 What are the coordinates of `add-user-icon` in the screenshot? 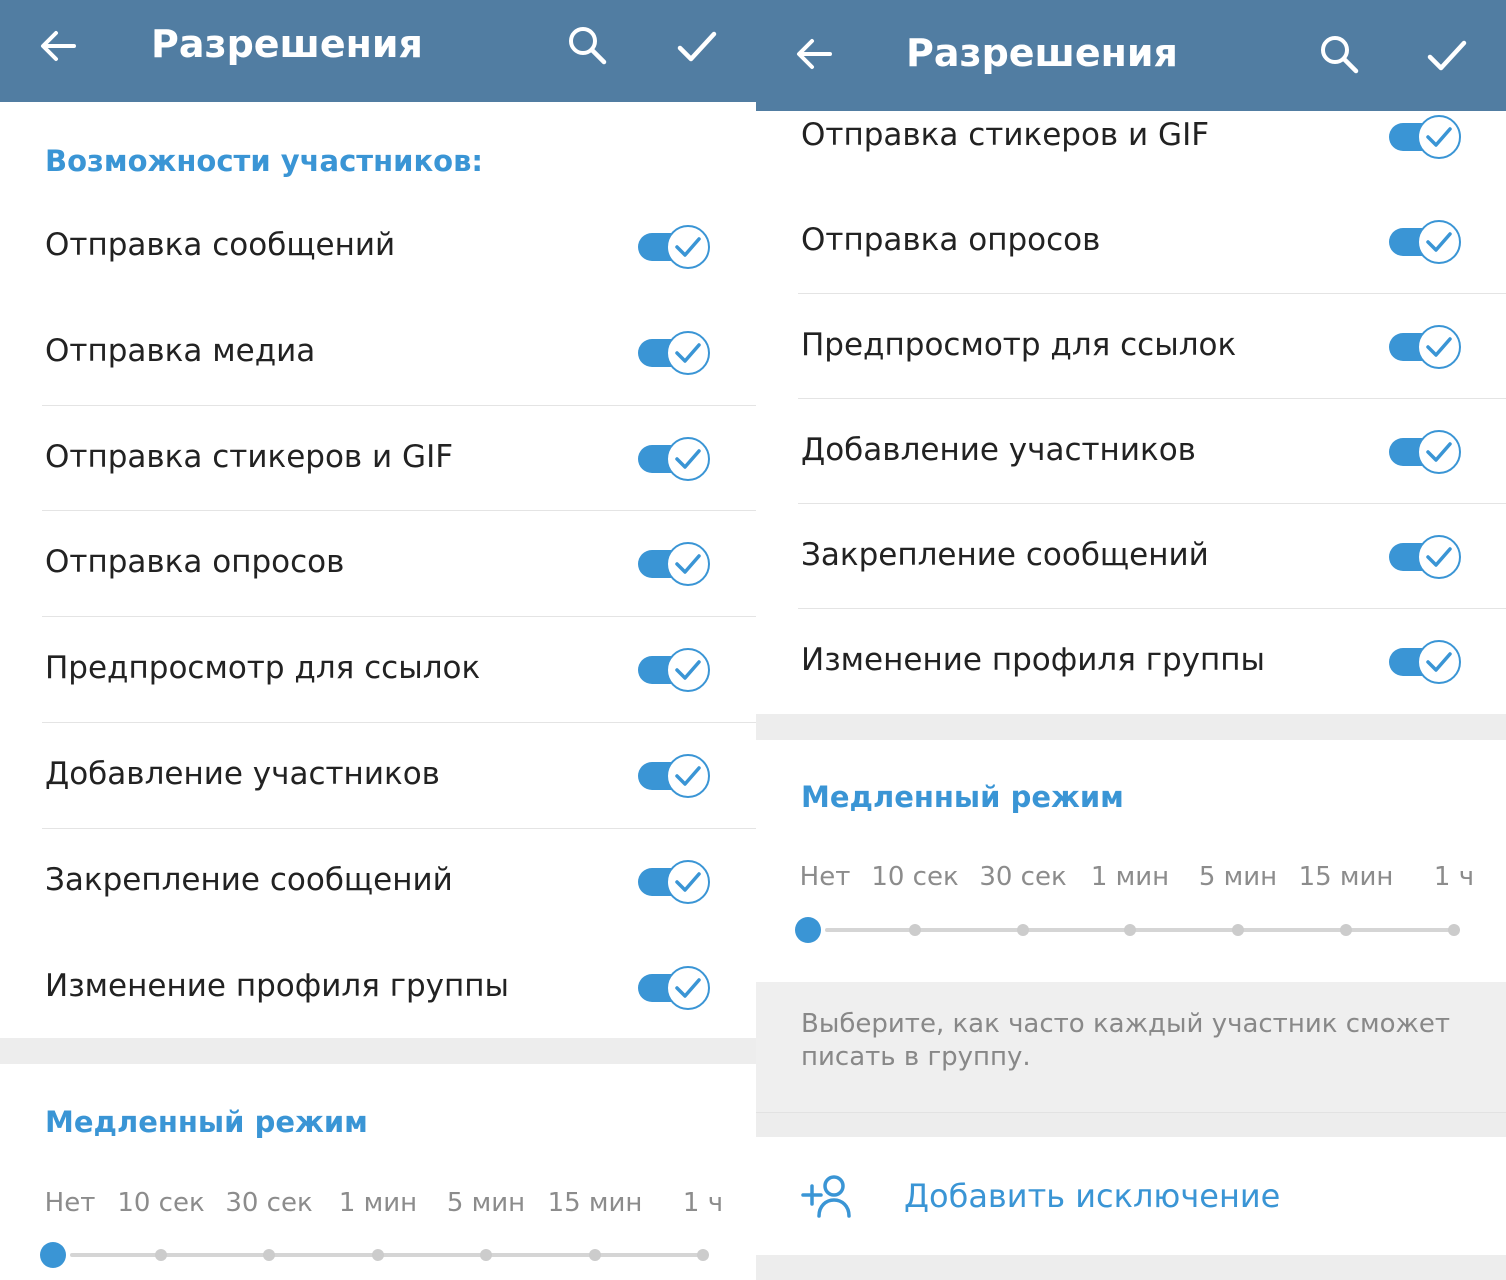 It's located at (828, 1198).